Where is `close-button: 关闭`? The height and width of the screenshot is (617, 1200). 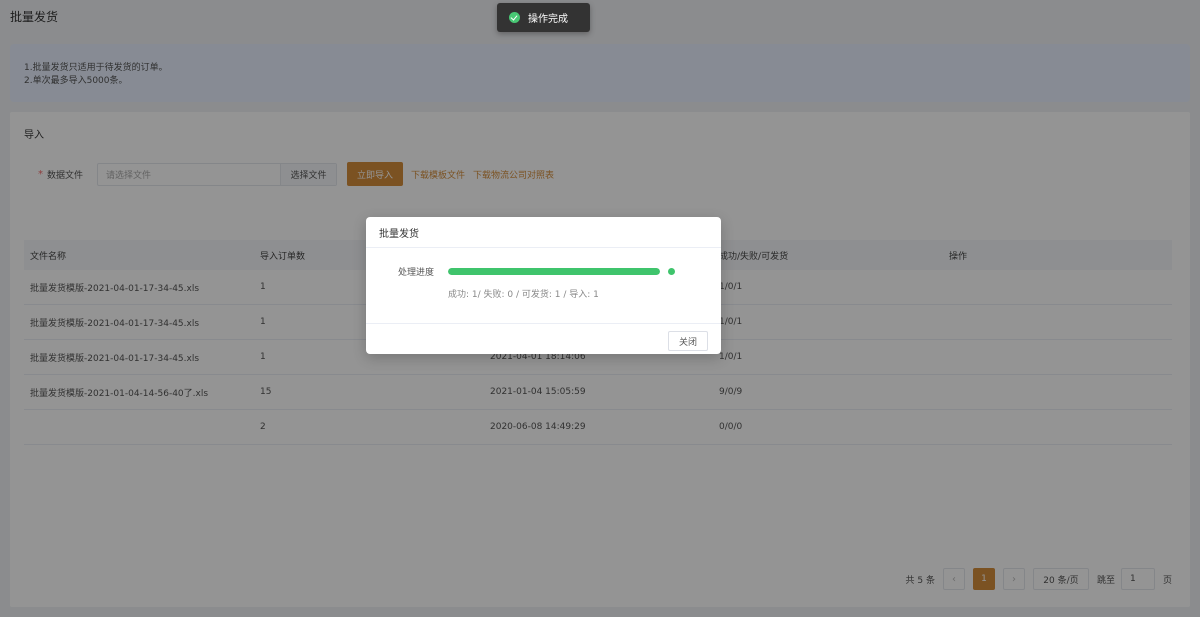
close-button: 关闭 is located at coordinates (688, 341).